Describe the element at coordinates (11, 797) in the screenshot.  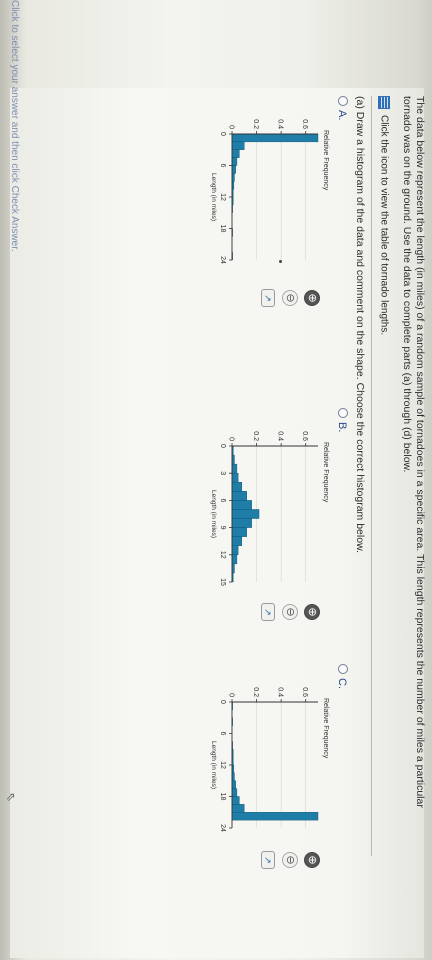
I see `pointer-icon: ⇖` at that location.